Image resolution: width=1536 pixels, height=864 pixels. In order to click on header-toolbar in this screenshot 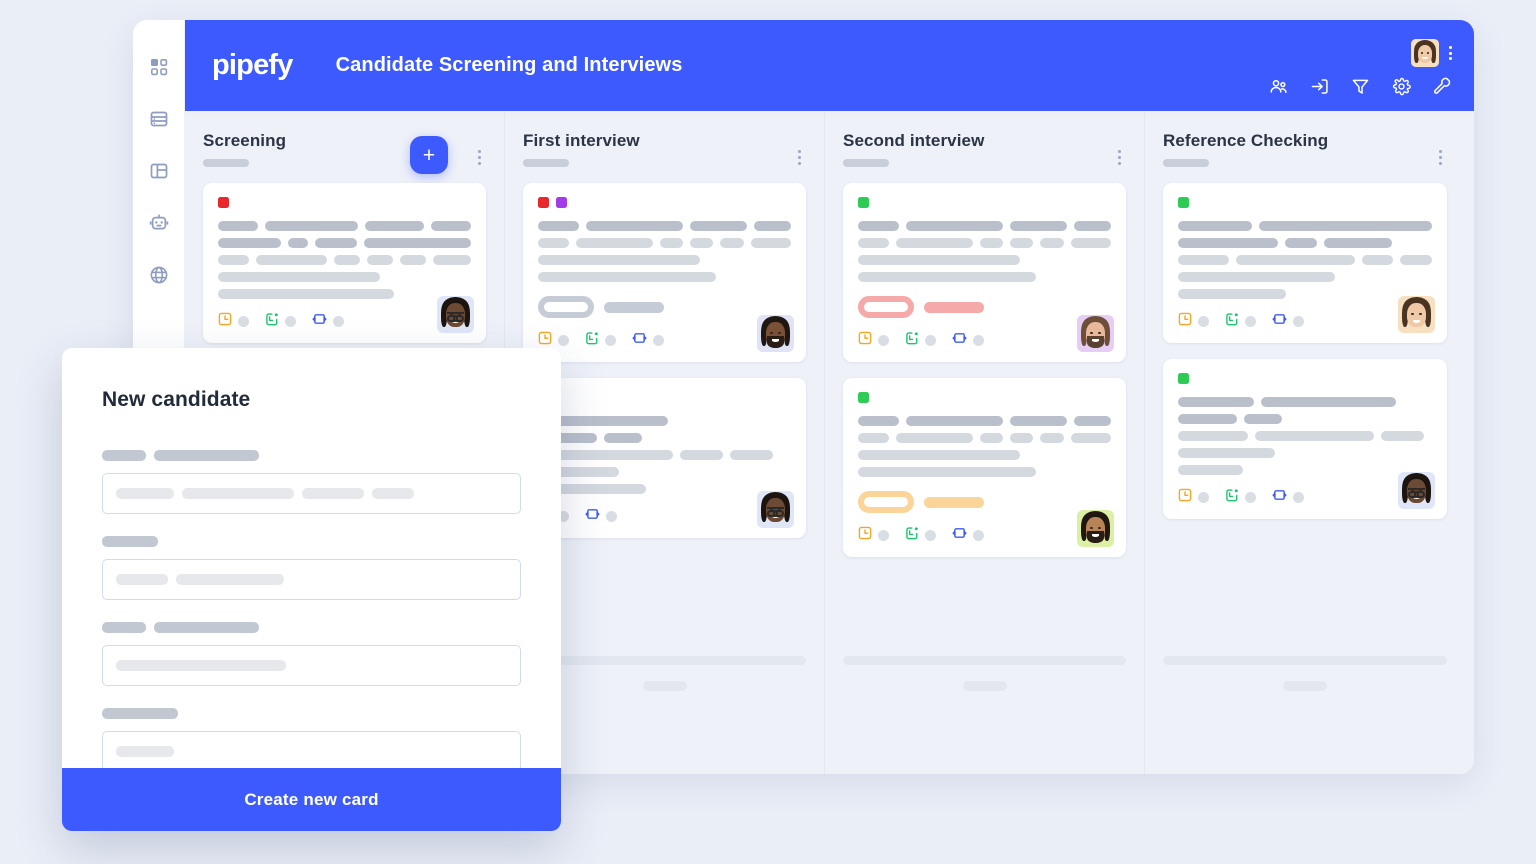, I will do `click(1360, 86)`.